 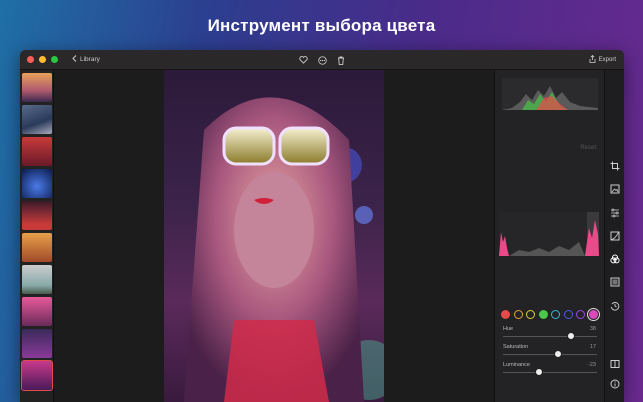 I want to click on close-window-button, so click(x=30, y=59).